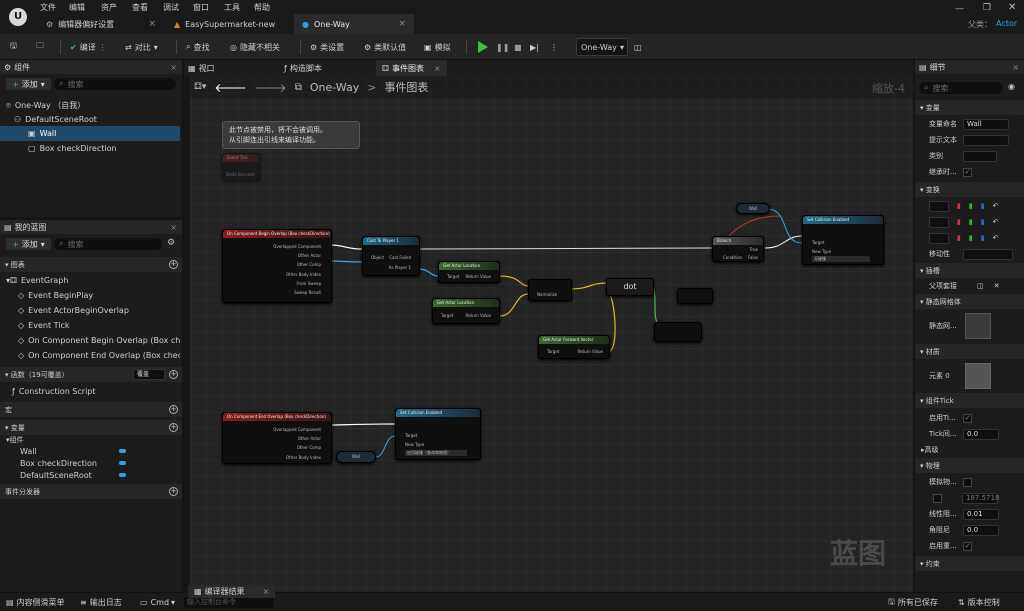 This screenshot has width=1024, height=611. What do you see at coordinates (978, 376) in the screenshot?
I see `material-thumbnail` at bounding box center [978, 376].